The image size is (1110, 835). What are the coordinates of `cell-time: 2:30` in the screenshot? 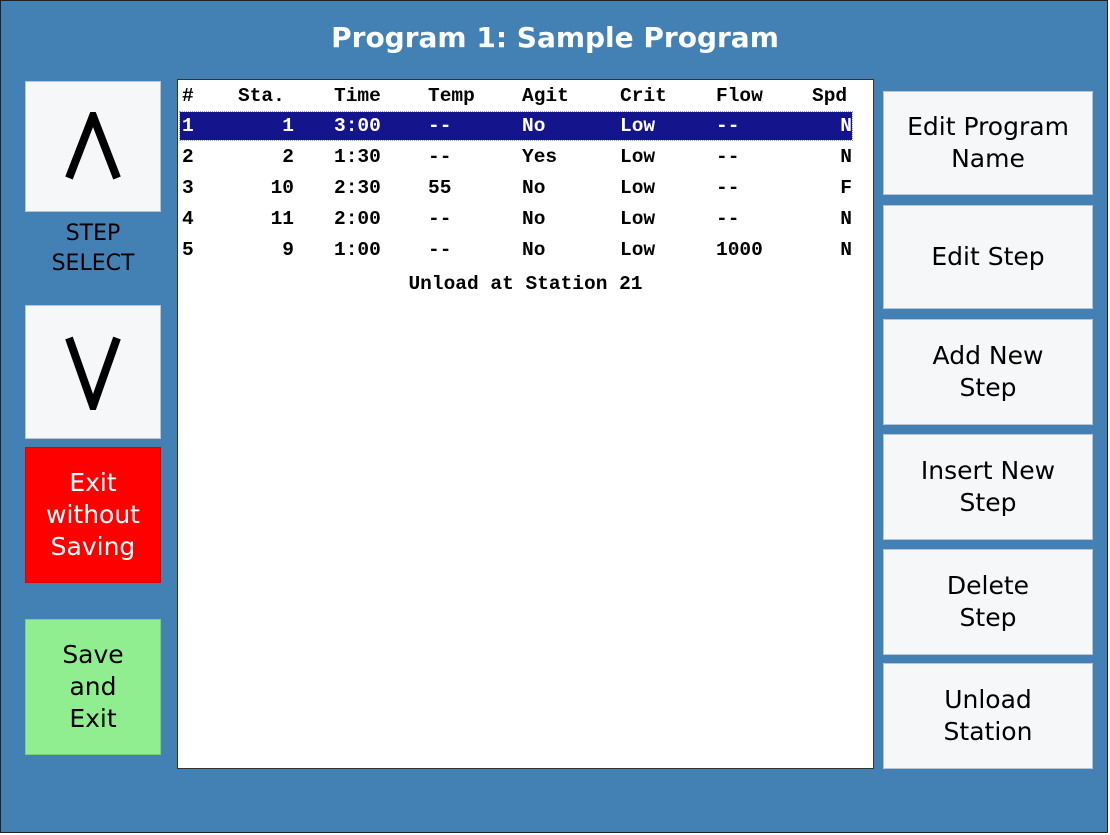 It's located at (357, 188).